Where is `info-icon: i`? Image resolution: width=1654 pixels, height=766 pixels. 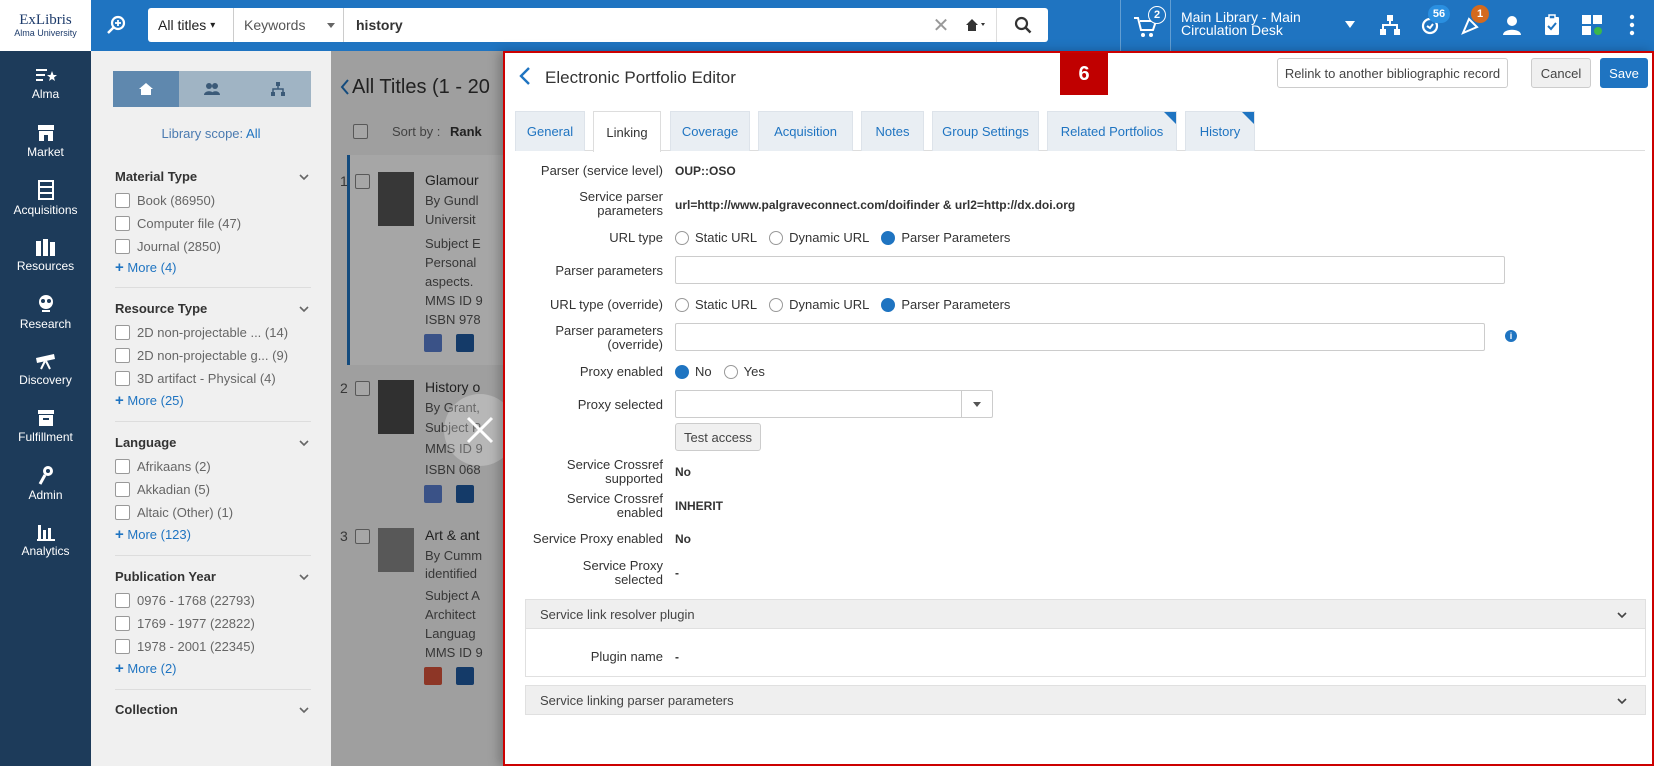 info-icon: i is located at coordinates (1511, 336).